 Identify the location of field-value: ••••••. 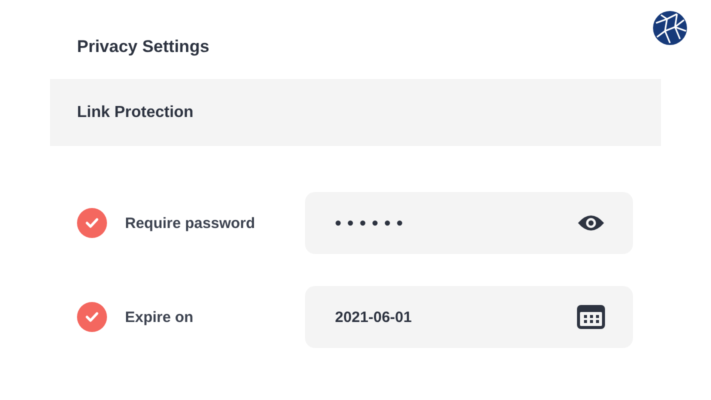
(372, 223).